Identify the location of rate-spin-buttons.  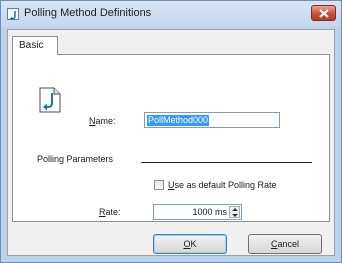
(234, 212).